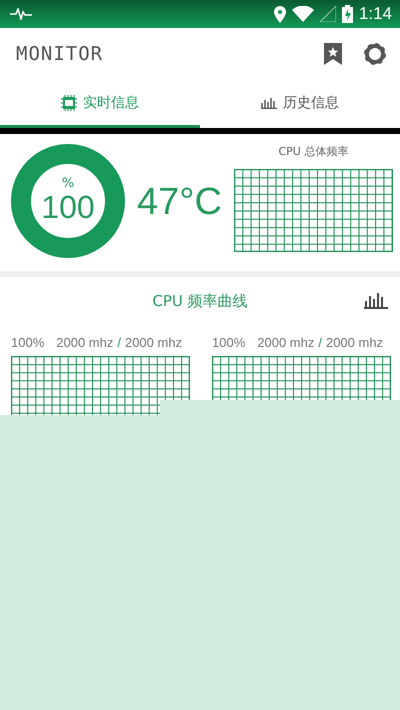 The width and height of the screenshot is (400, 710). Describe the element at coordinates (69, 102) in the screenshot. I see `chip-icon` at that location.